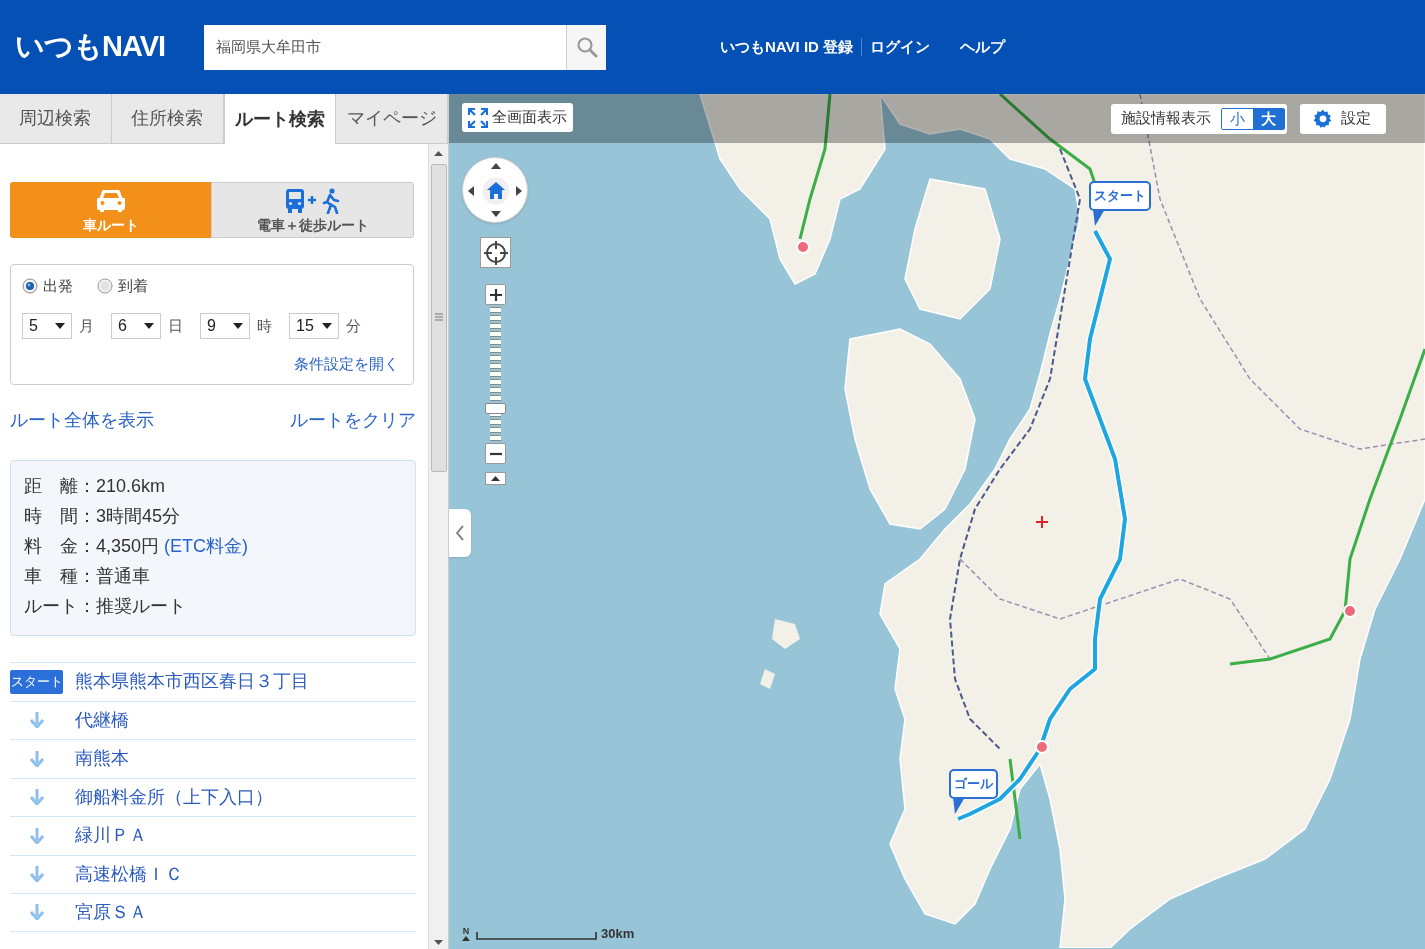 This screenshot has width=1425, height=949. What do you see at coordinates (141, 606) in the screenshot?
I see `summary-value: 推奨ルート` at bounding box center [141, 606].